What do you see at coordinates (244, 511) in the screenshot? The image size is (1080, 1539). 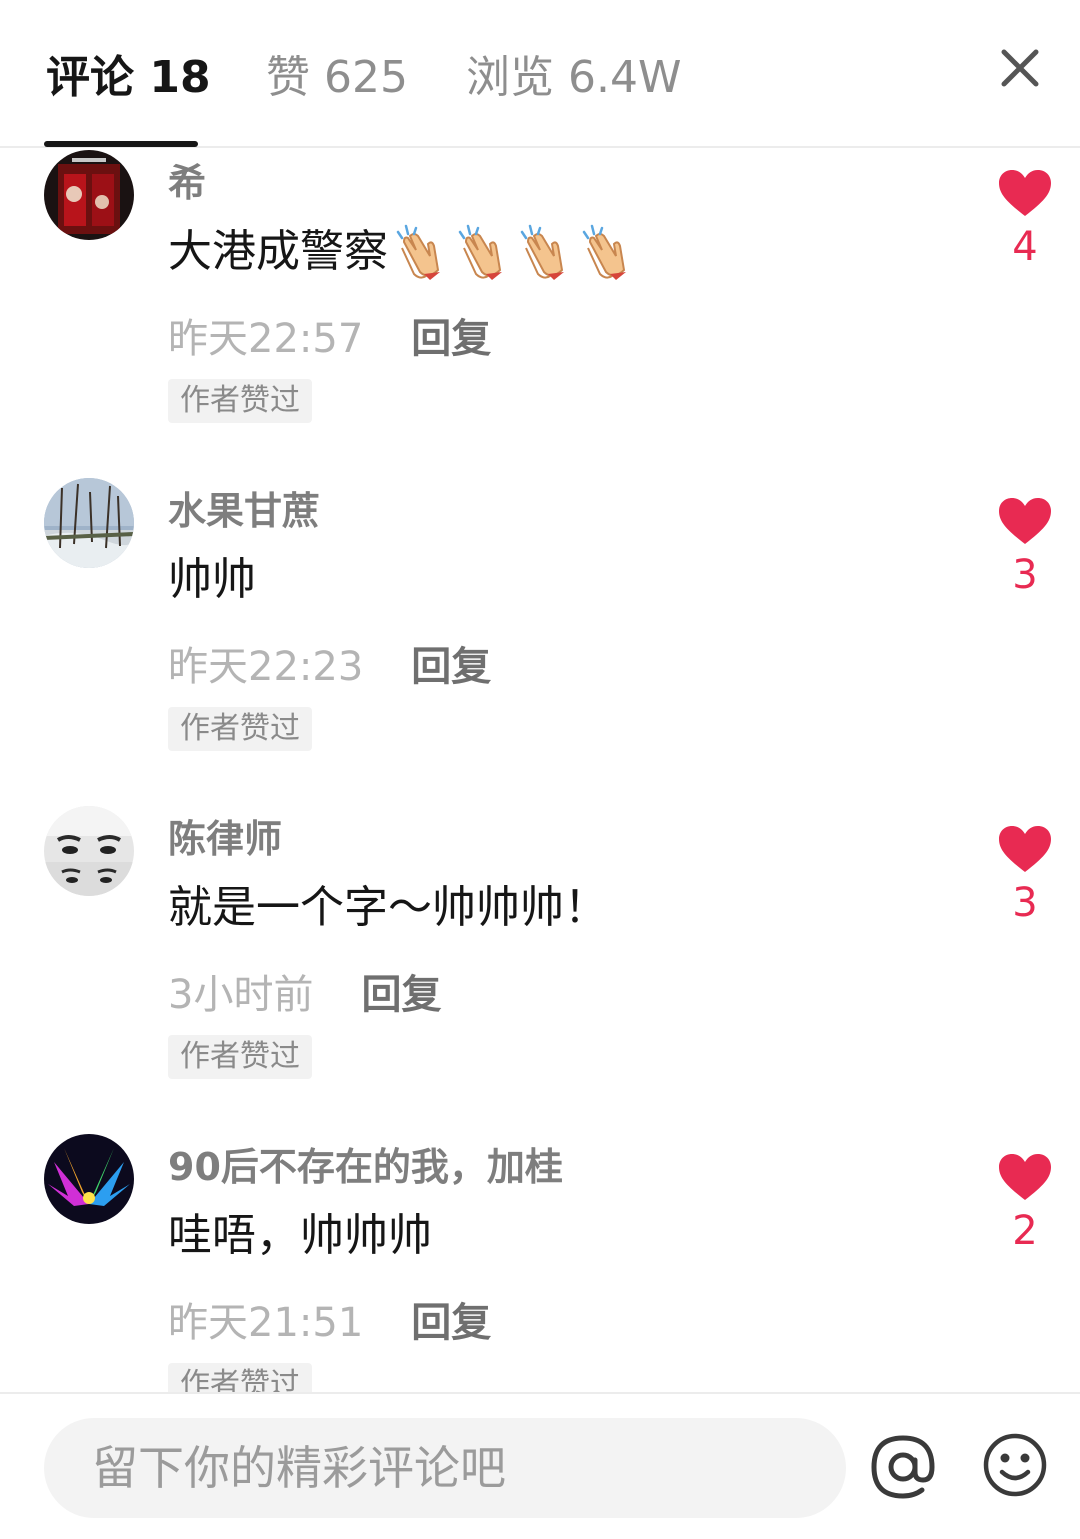 I see `comment-username: 水果甘蔗` at bounding box center [244, 511].